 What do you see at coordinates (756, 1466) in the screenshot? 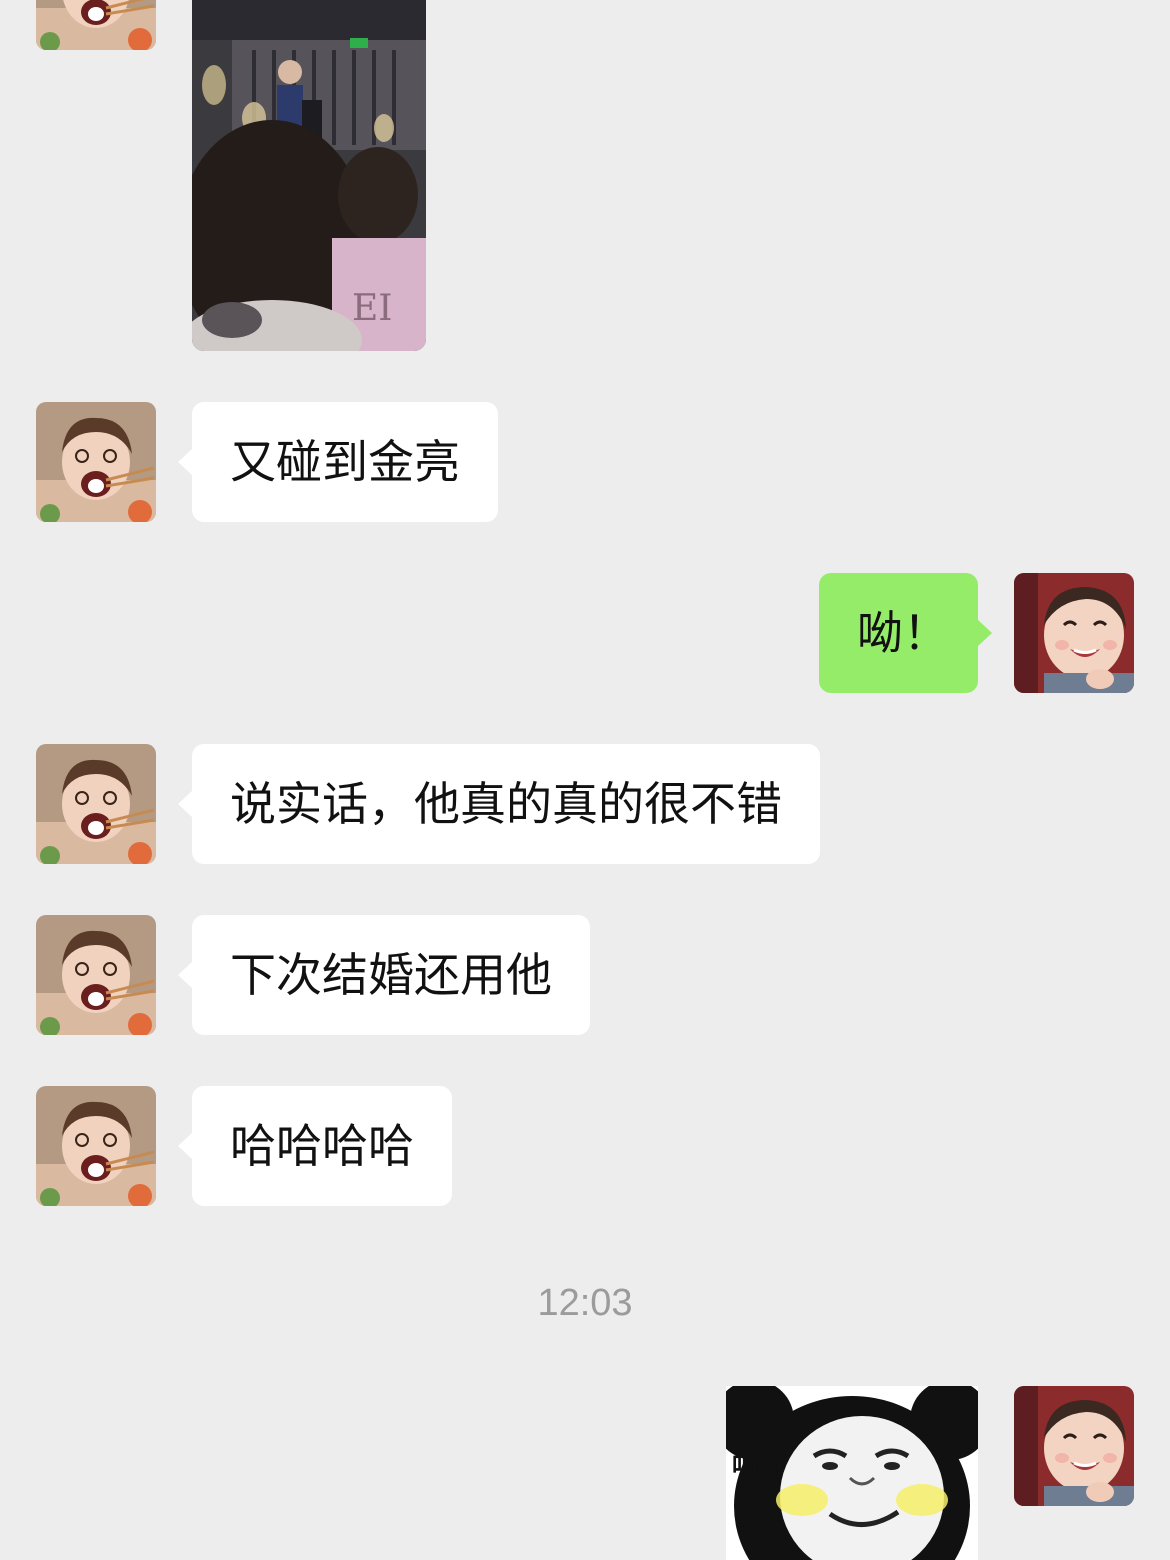
I see `sticker-caption: 听听` at bounding box center [756, 1466].